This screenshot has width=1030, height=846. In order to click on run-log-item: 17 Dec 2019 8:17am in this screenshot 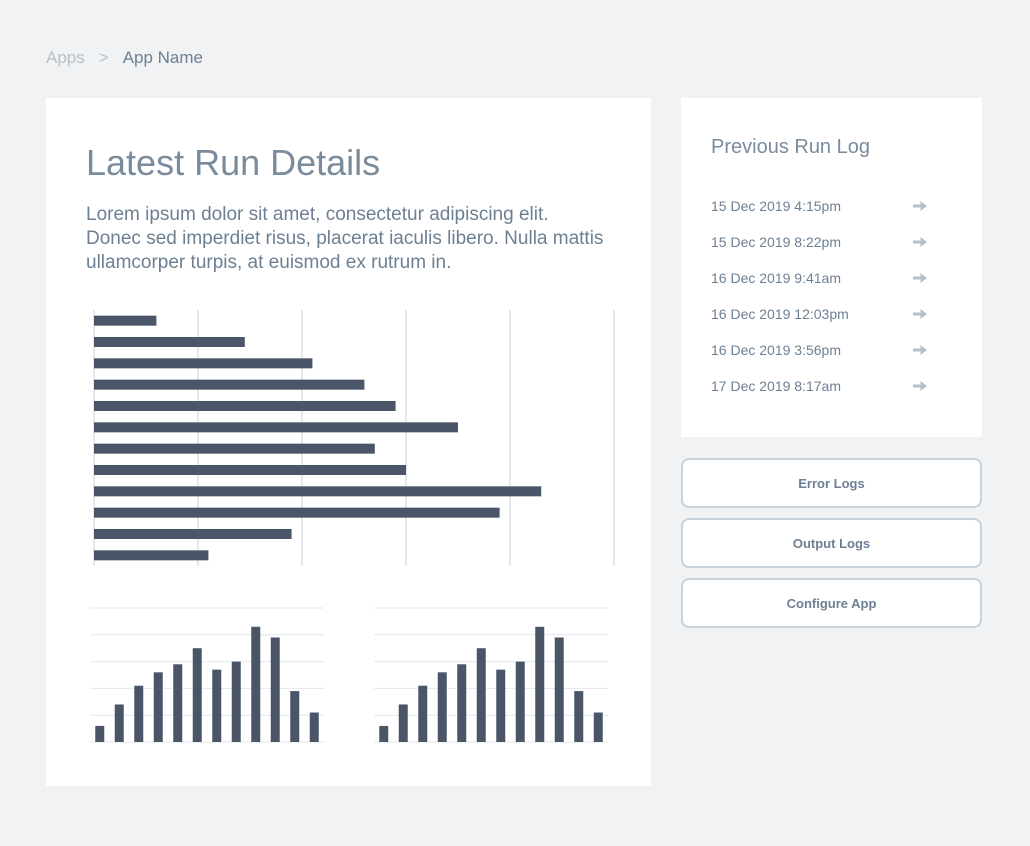, I will do `click(819, 386)`.